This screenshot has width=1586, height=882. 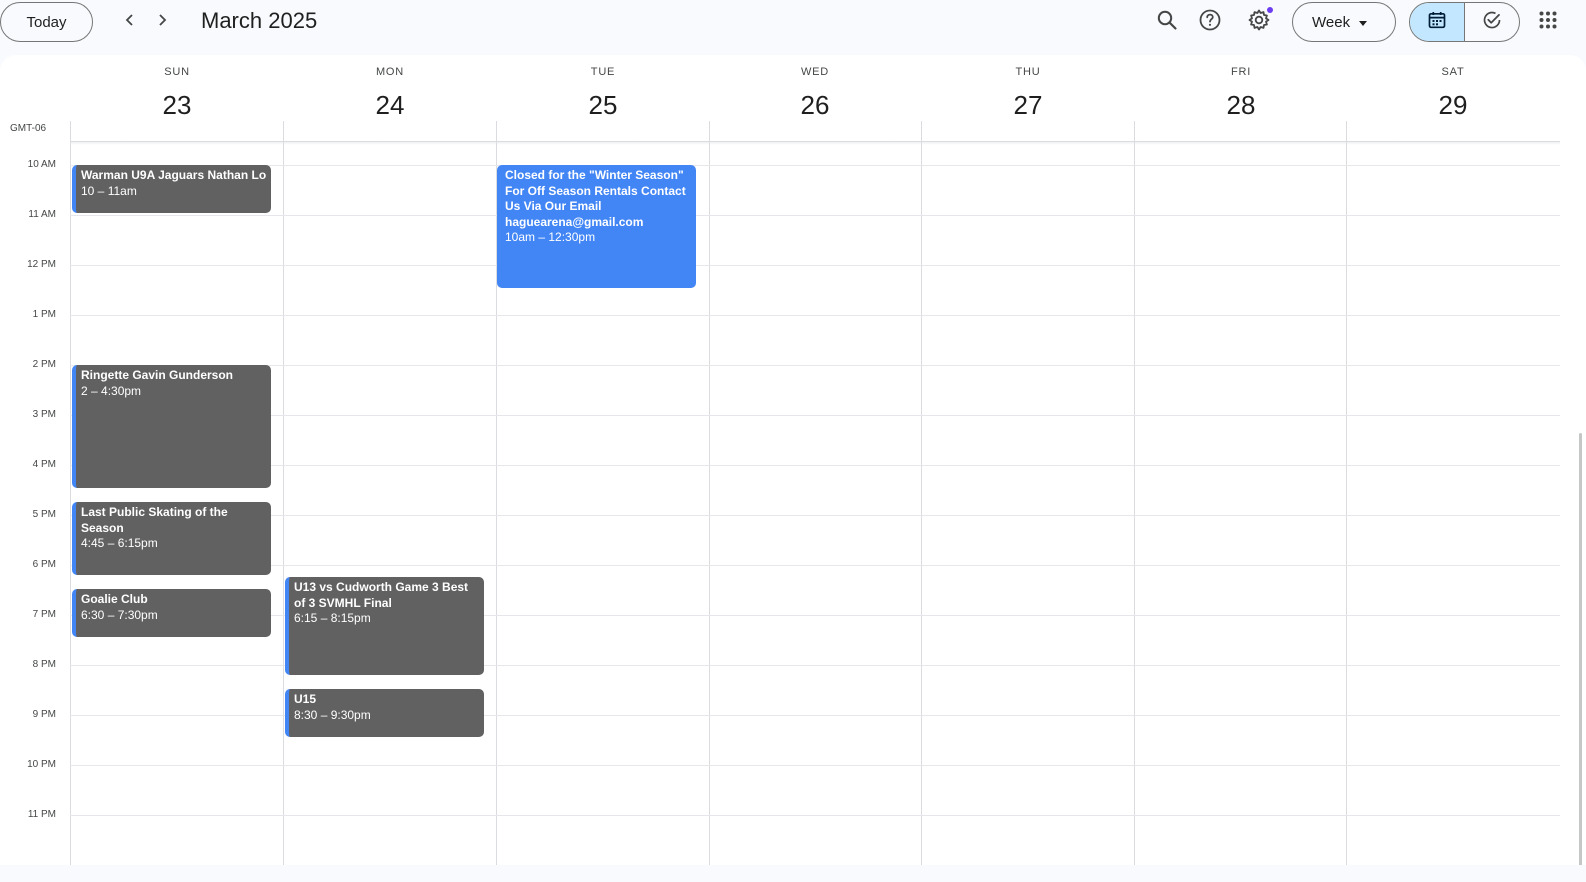 What do you see at coordinates (1270, 10) in the screenshot?
I see `notification-dot` at bounding box center [1270, 10].